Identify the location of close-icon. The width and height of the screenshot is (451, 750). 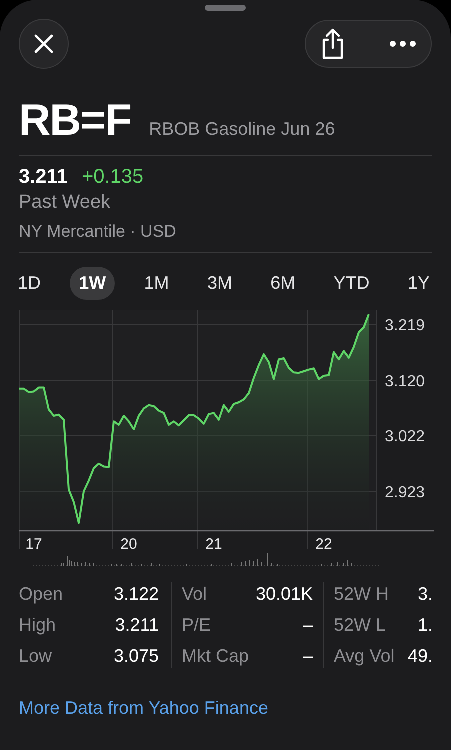
(44, 44).